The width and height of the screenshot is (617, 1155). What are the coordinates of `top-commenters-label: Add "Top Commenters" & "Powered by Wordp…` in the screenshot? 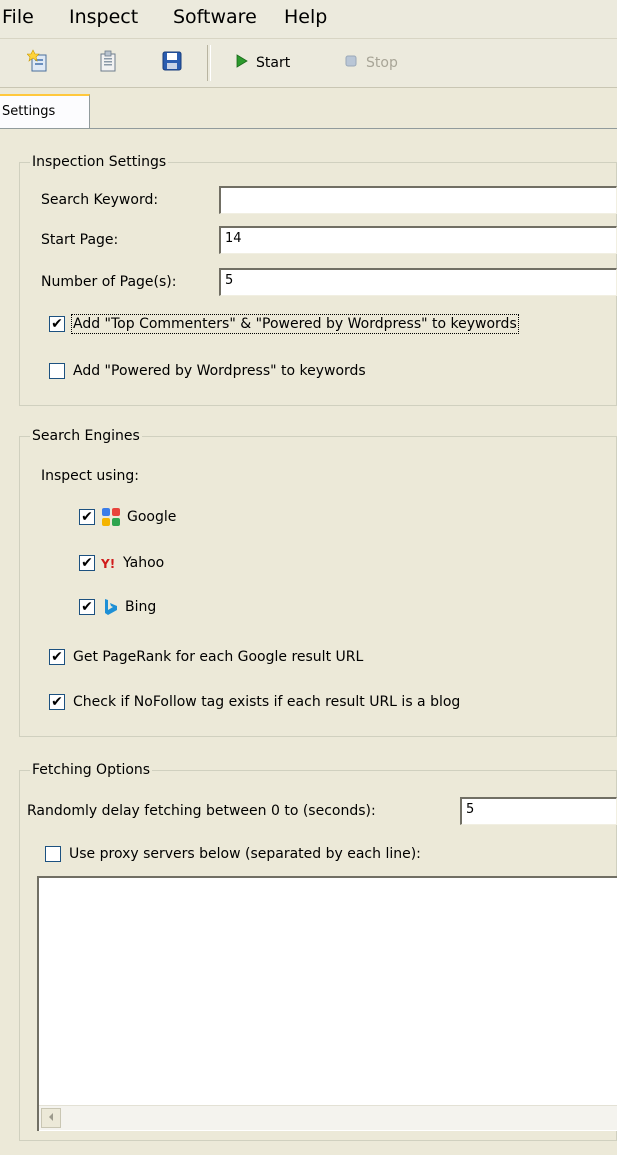 It's located at (295, 324).